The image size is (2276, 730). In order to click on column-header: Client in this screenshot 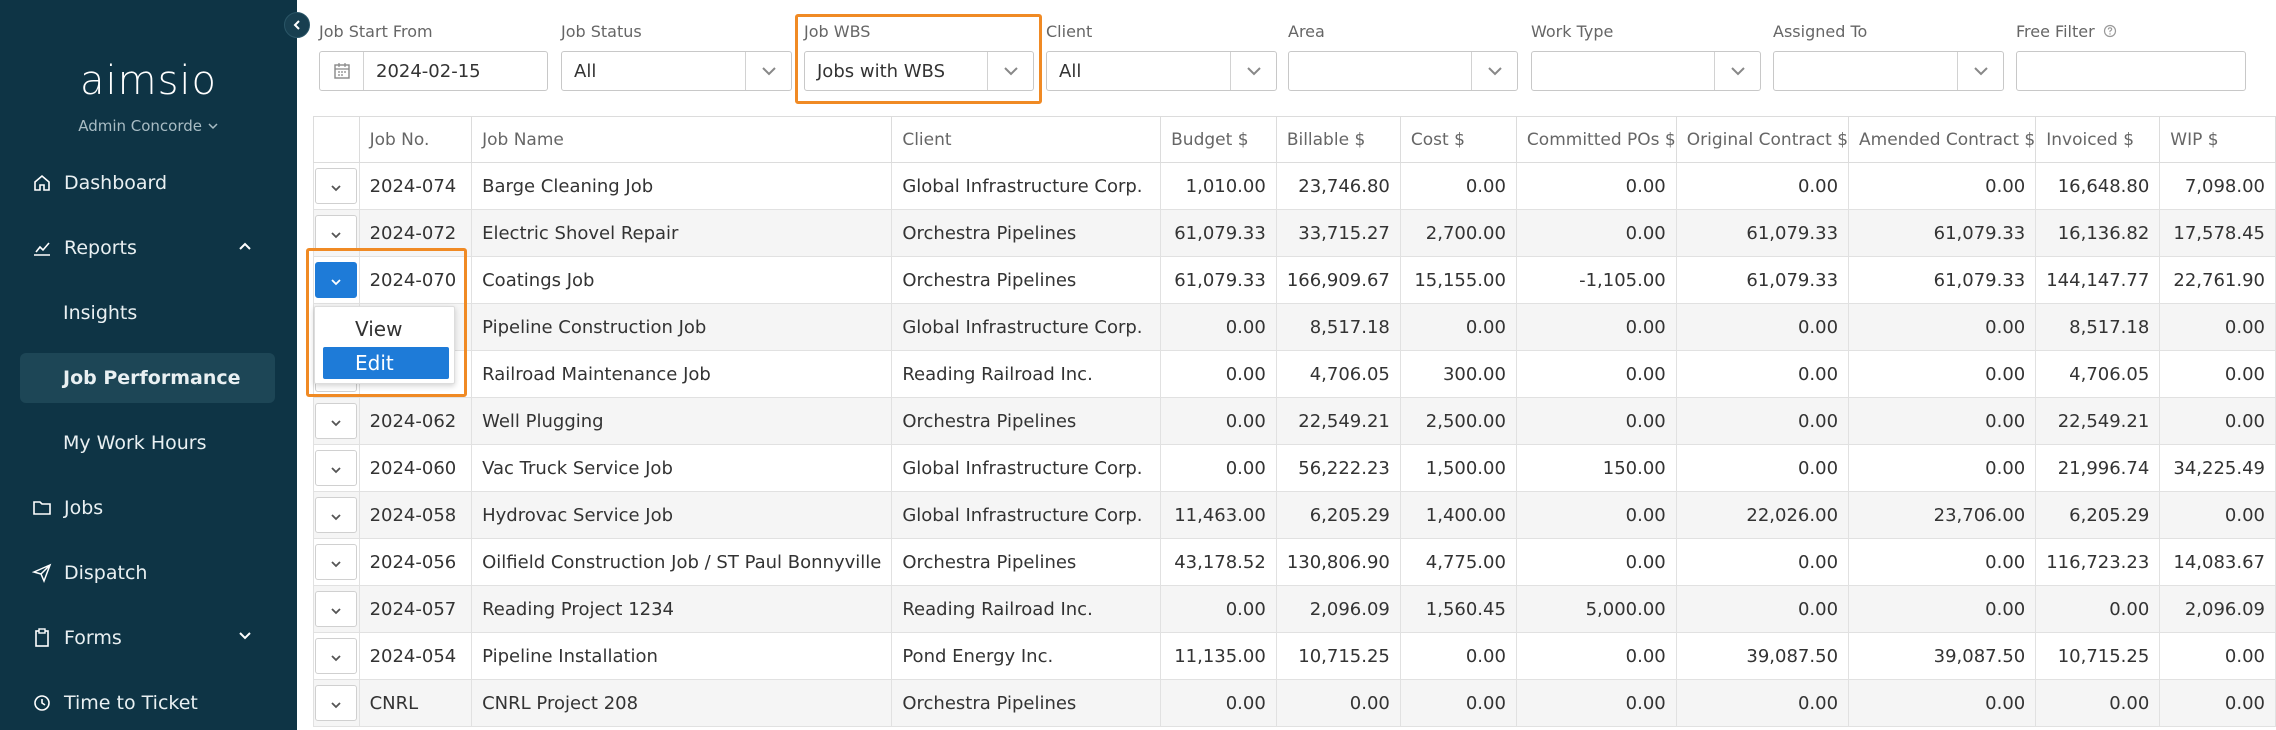, I will do `click(1026, 139)`.